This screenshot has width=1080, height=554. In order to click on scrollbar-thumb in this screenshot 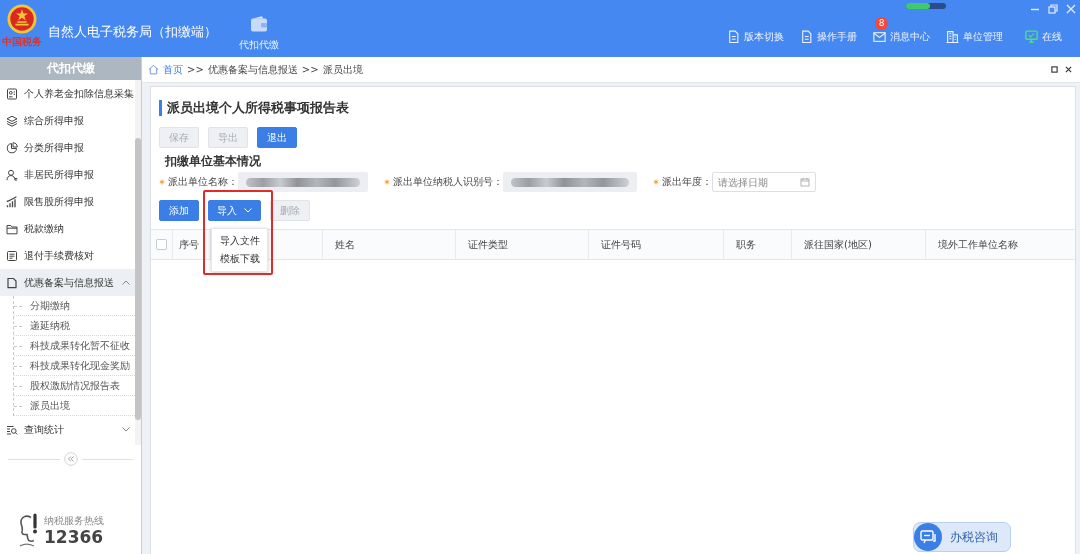, I will do `click(138, 279)`.